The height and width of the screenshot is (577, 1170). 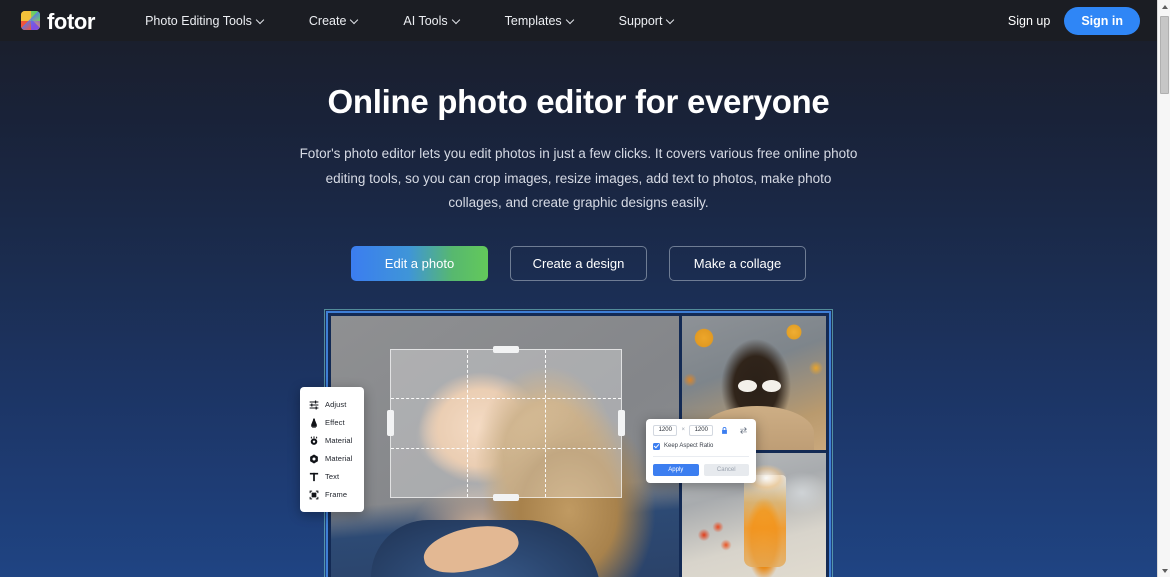 I want to click on brand-name: fotor, so click(x=71, y=21).